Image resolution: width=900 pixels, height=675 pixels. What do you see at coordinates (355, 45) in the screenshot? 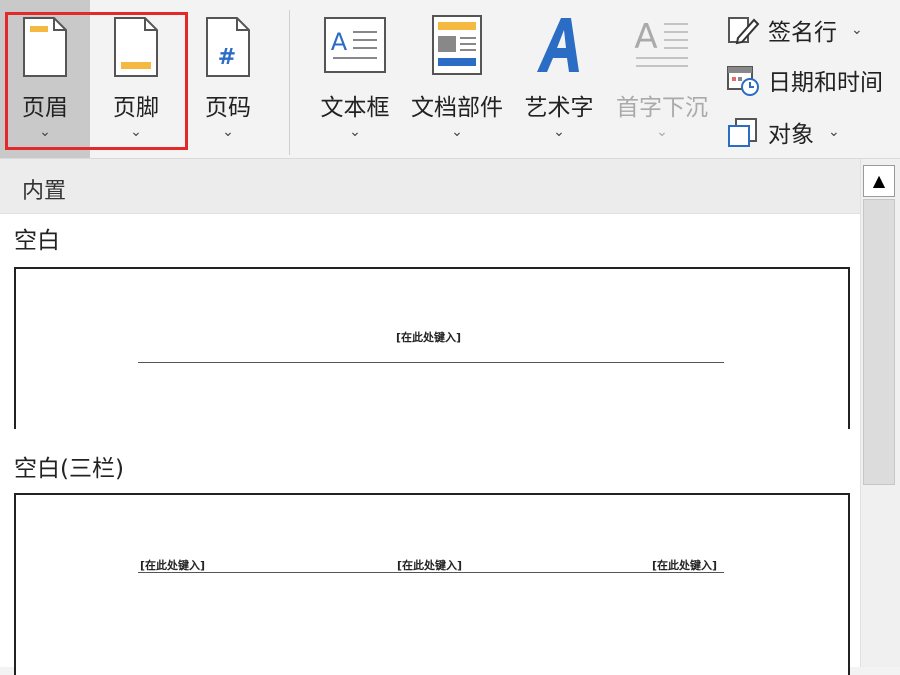
I see `text-box-icon: A` at bounding box center [355, 45].